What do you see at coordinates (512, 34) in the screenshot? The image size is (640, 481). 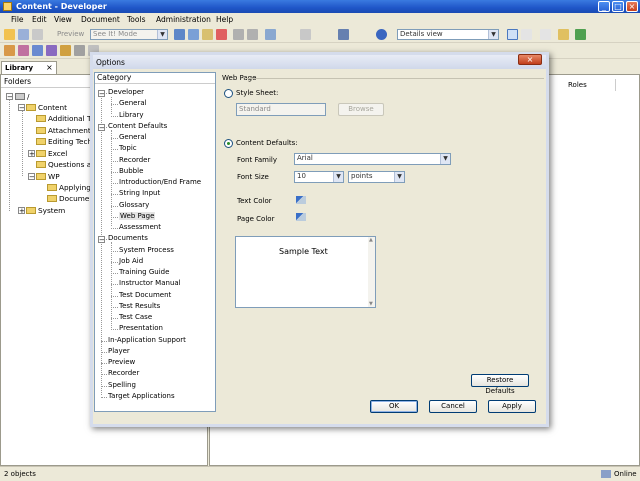 I see `details-view-icon` at bounding box center [512, 34].